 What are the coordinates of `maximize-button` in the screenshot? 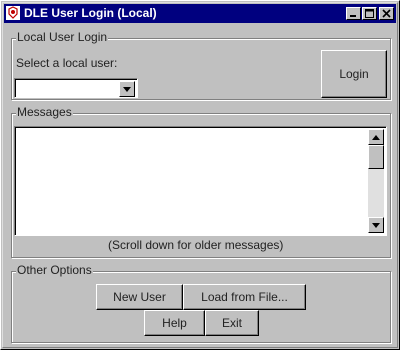 It's located at (369, 13).